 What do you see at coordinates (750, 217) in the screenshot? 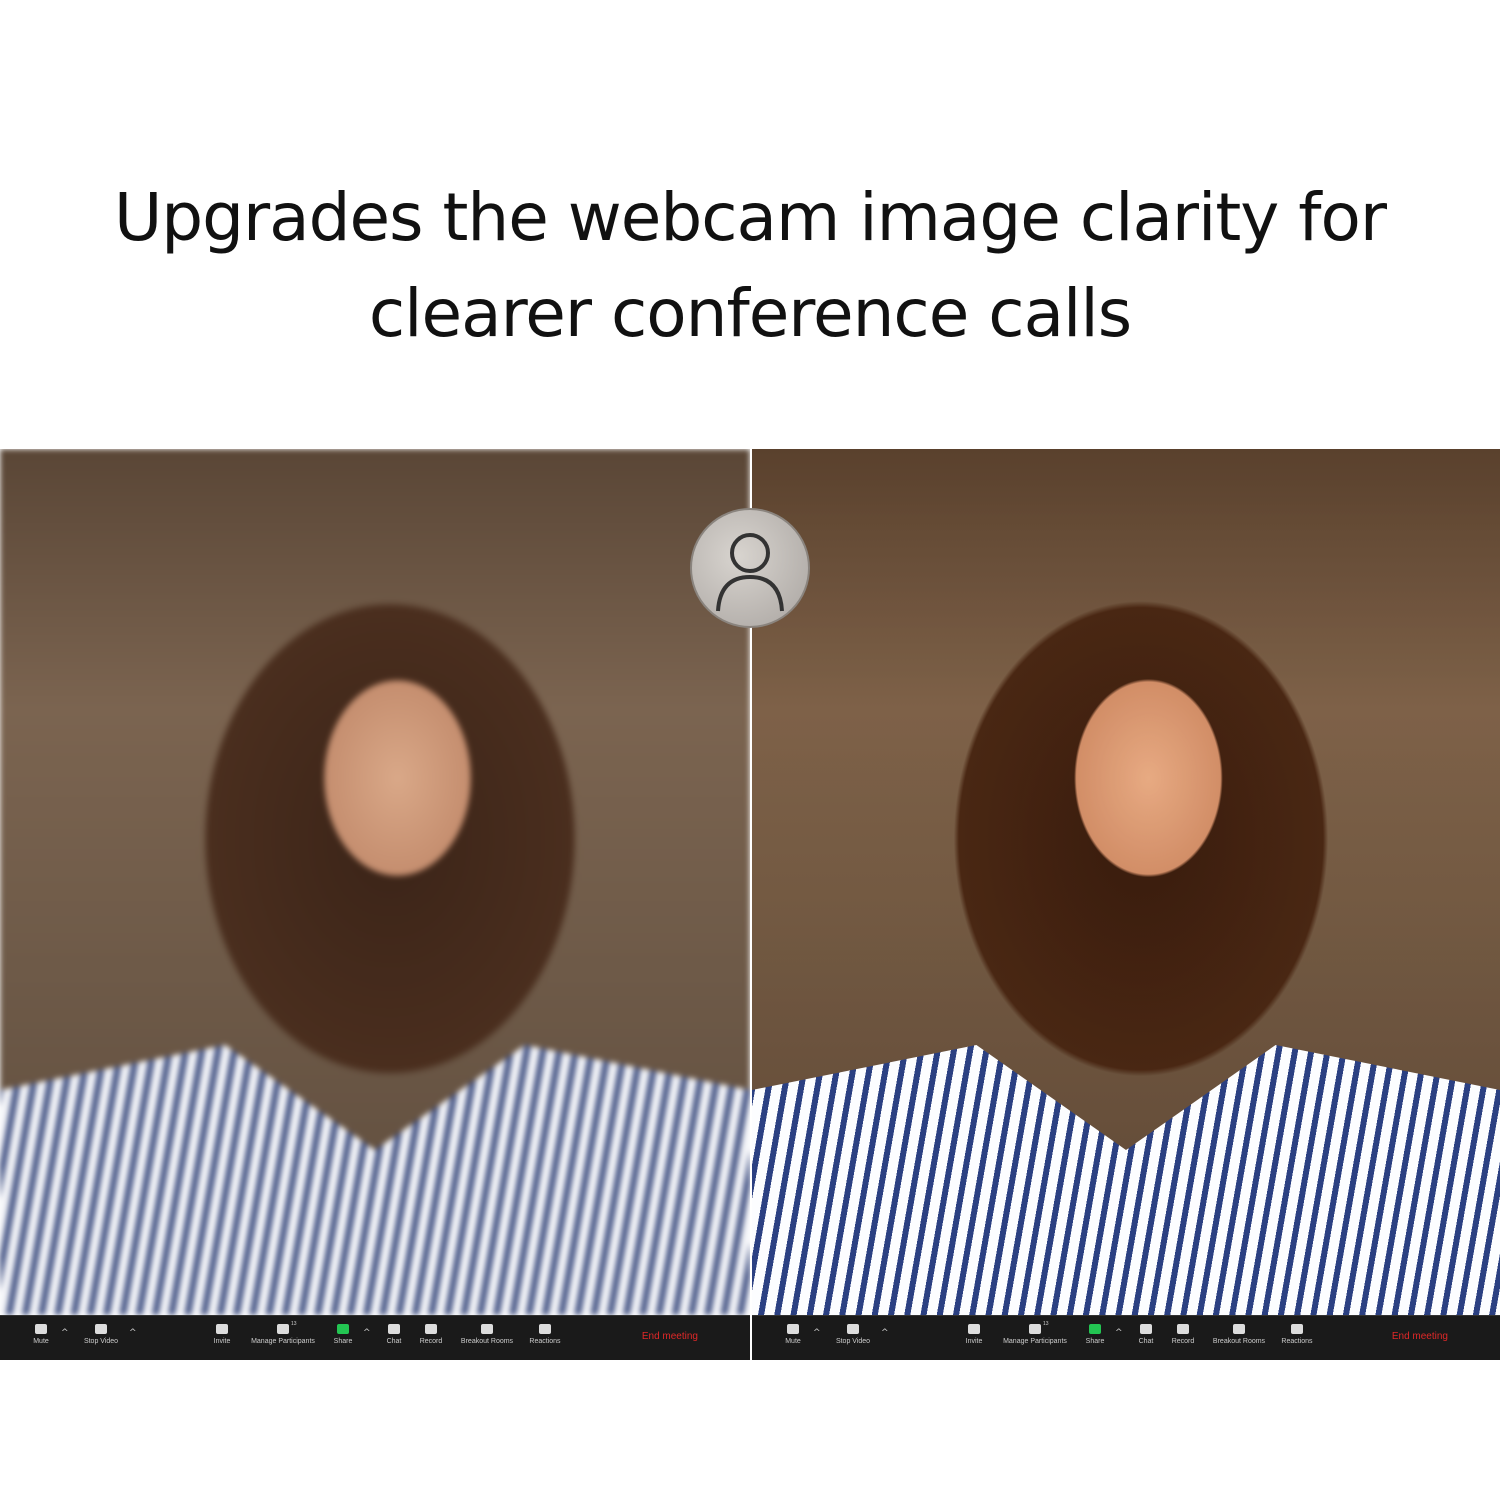
I see `headline-line-1: Upgrades the webcam image clarity for` at bounding box center [750, 217].